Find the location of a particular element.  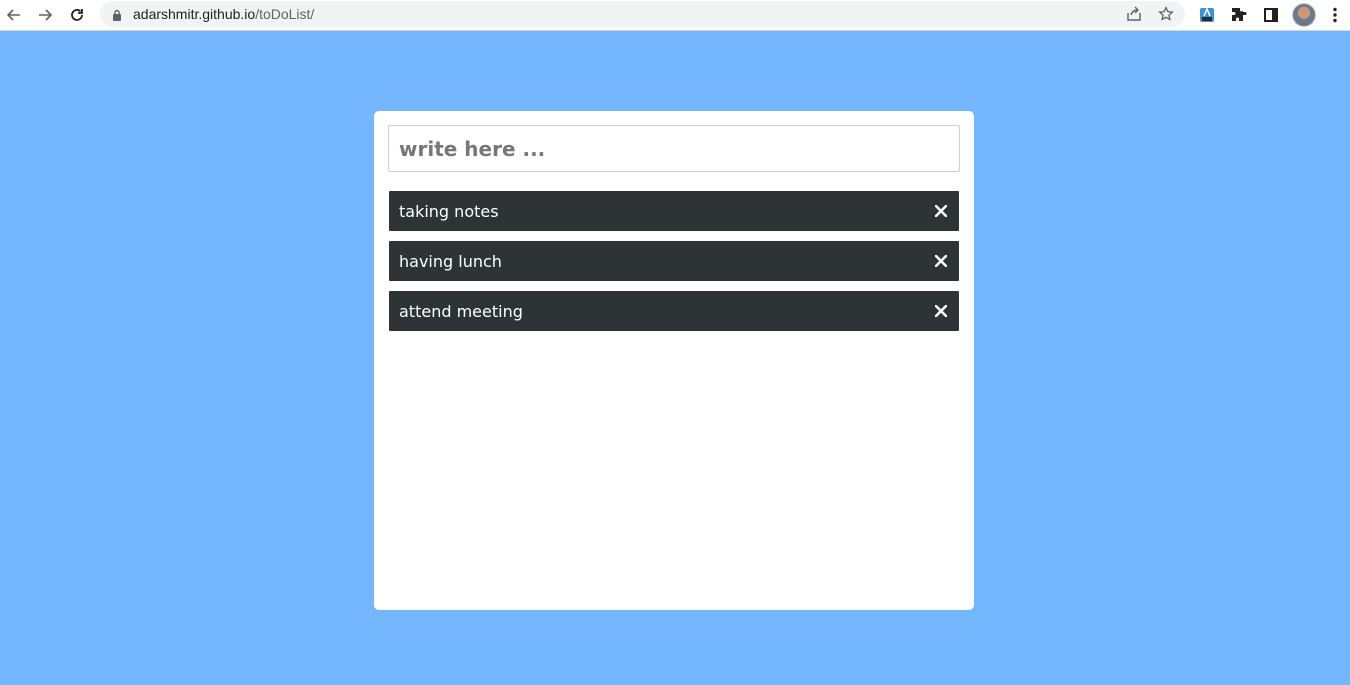

browser-toolbar: adarshmitr.github.io/toDoList/ is located at coordinates (675, 15).